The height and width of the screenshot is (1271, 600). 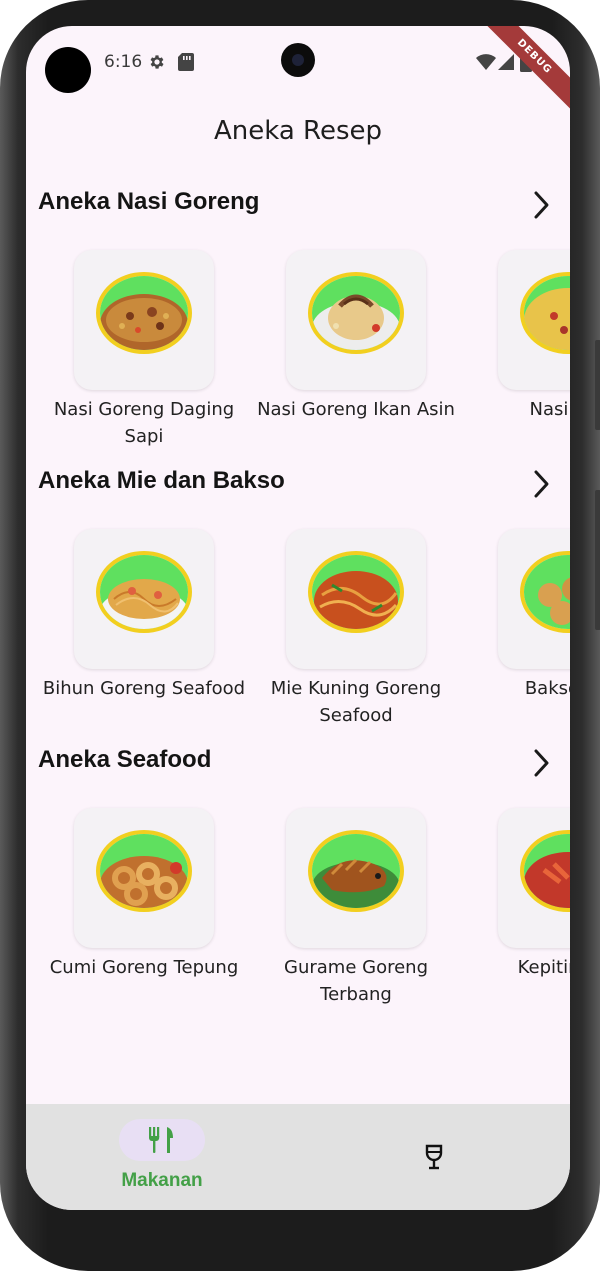 I want to click on status-bar: 6:16 DEBUG, so click(x=298, y=70).